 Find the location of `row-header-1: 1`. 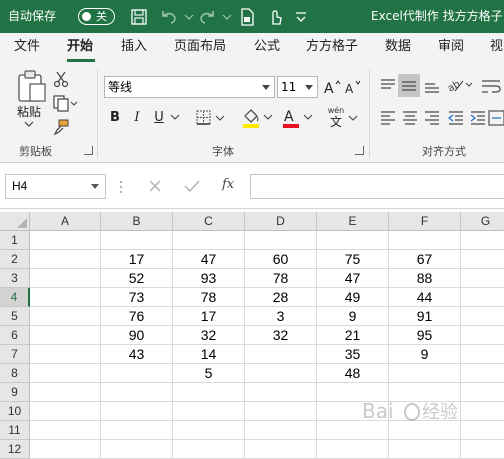

row-header-1: 1 is located at coordinates (15, 240).